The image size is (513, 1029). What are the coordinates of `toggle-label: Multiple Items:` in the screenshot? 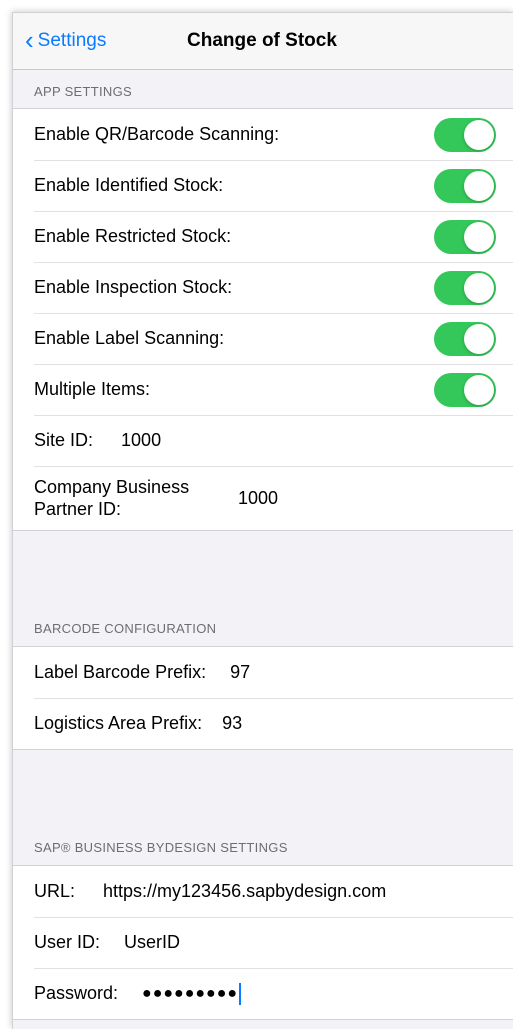 It's located at (92, 389).